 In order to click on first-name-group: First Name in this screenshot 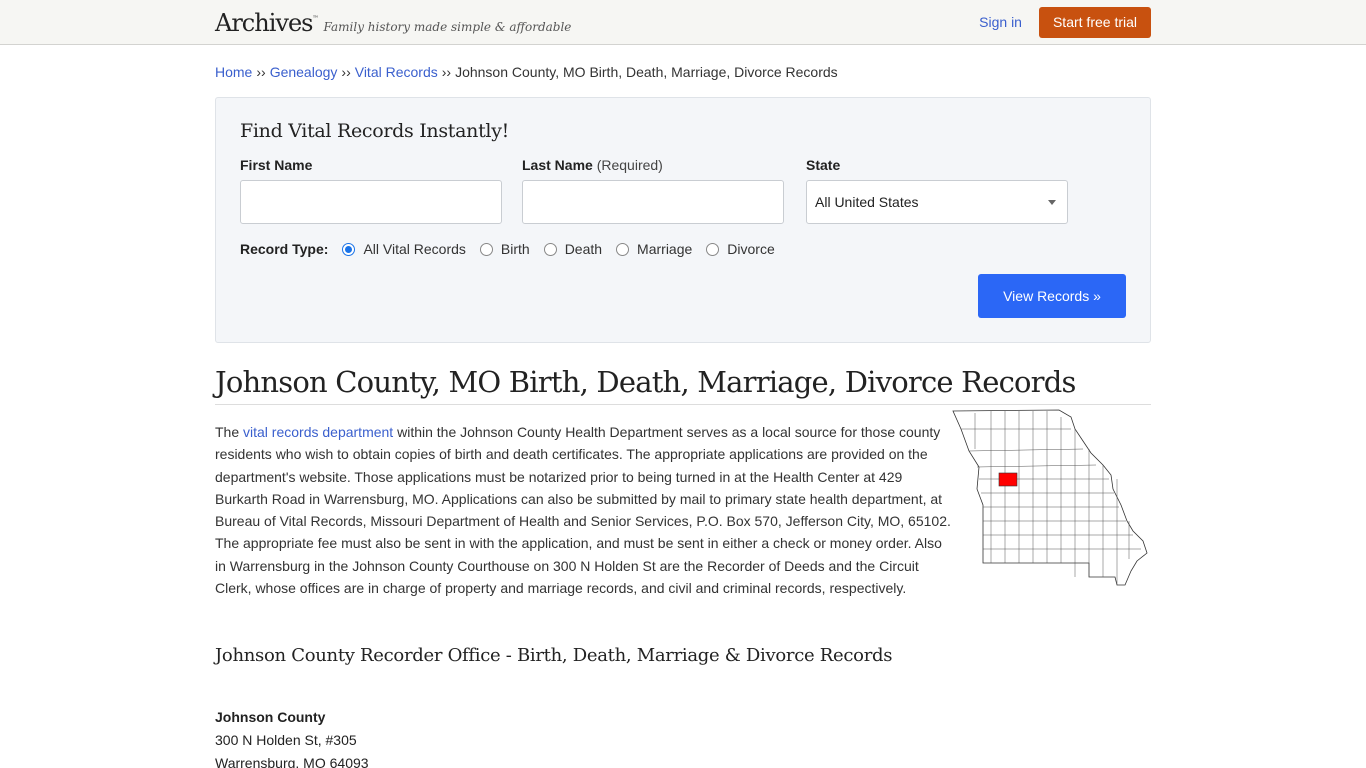, I will do `click(371, 190)`.